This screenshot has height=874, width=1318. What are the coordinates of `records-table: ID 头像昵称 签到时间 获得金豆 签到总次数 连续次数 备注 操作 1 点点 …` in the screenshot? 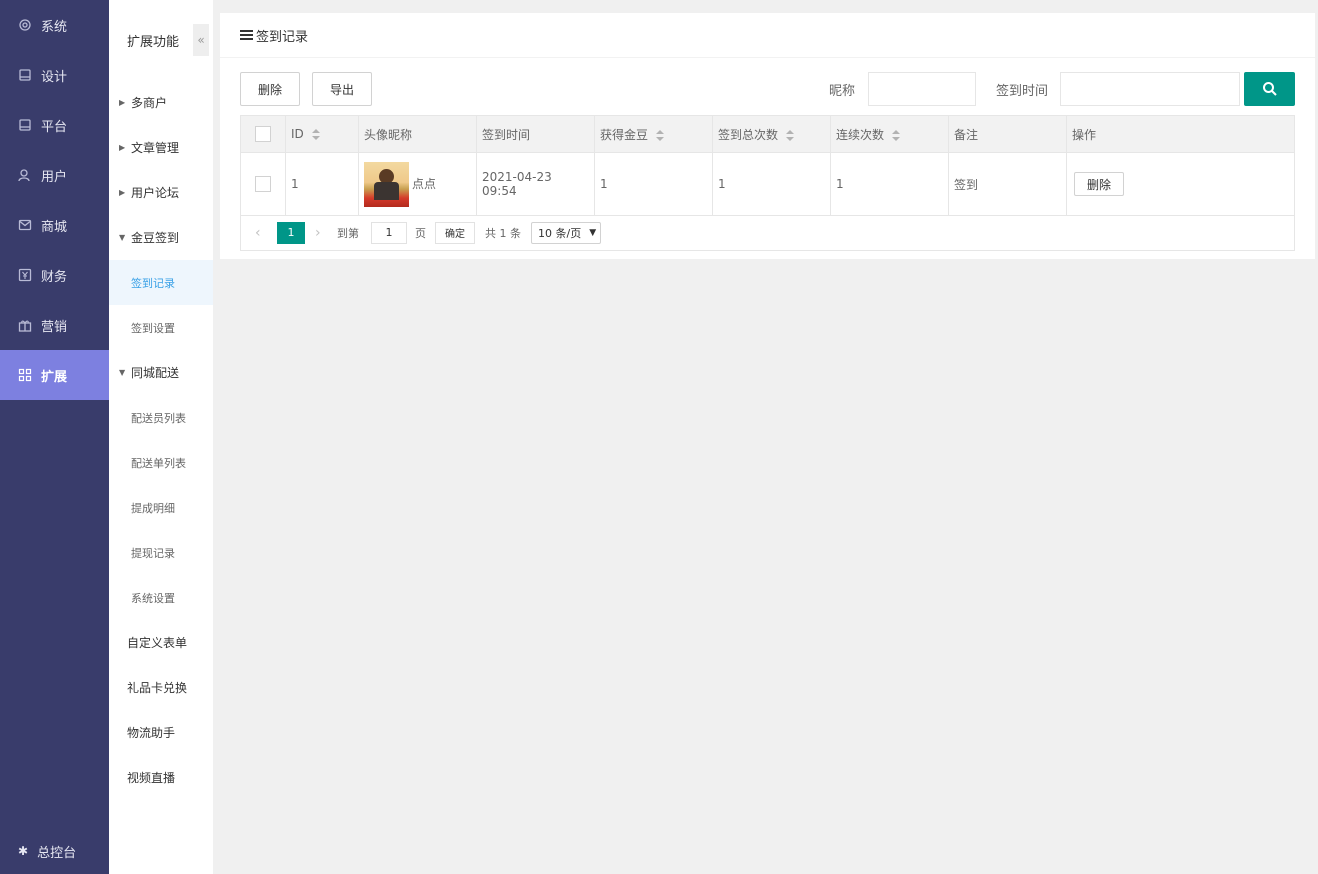 It's located at (767, 165).